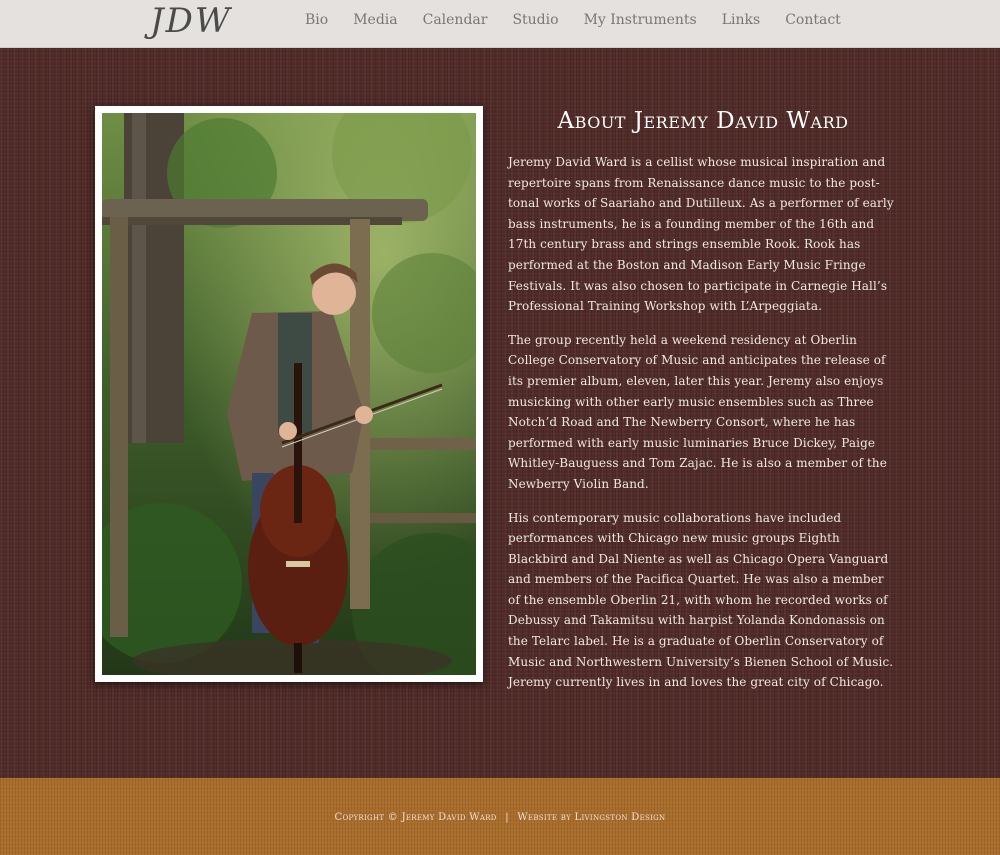  Describe the element at coordinates (316, 20) in the screenshot. I see `nav-link-bio: Bio` at that location.